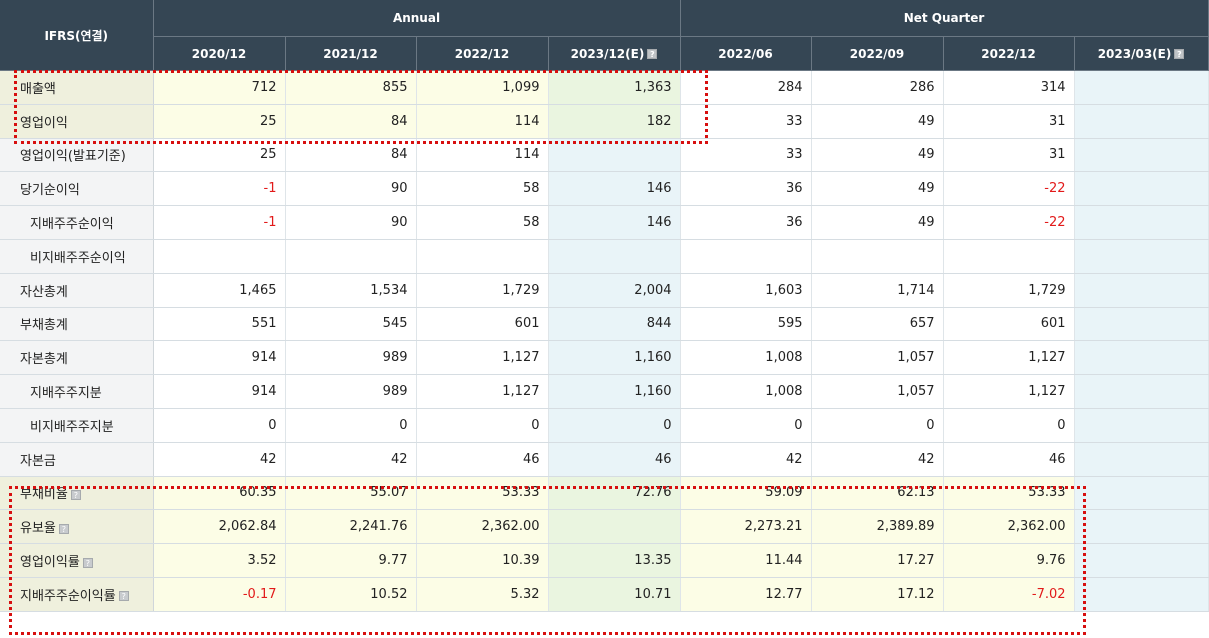 This screenshot has height=638, width=1209. What do you see at coordinates (219, 459) in the screenshot?
I see `table-cell: 42` at bounding box center [219, 459].